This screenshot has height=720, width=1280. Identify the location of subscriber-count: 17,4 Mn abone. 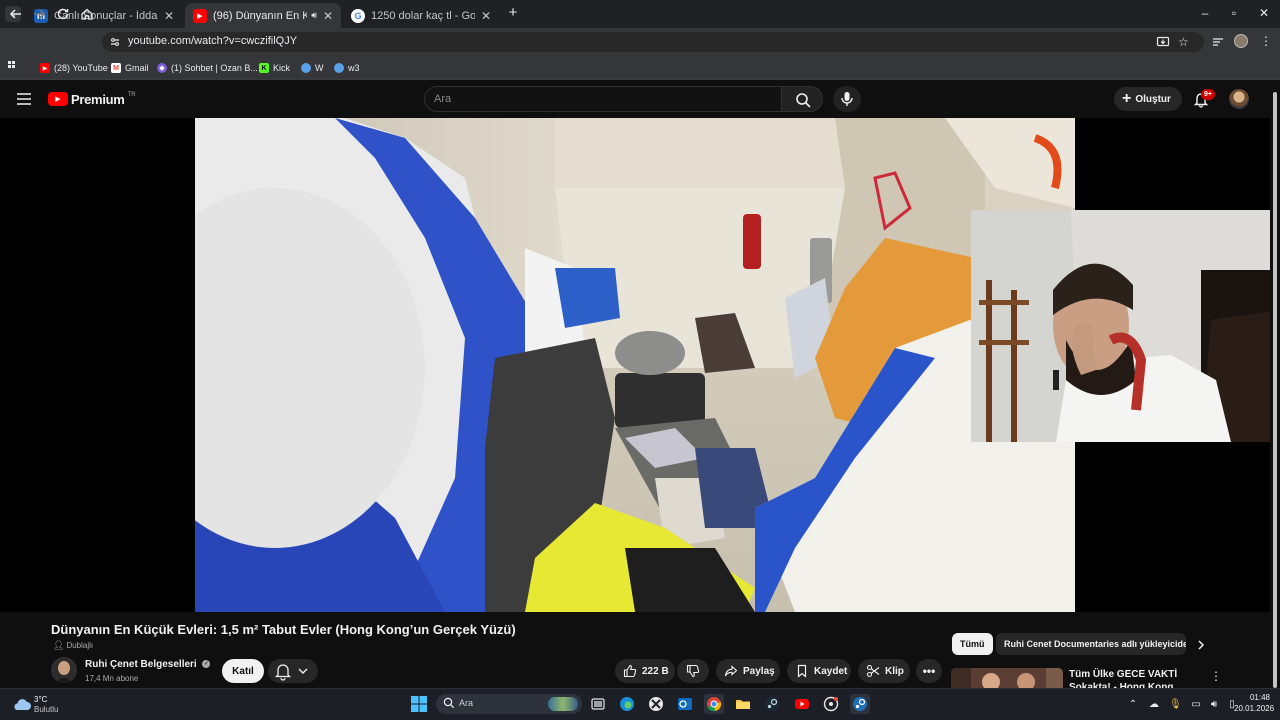
(112, 678).